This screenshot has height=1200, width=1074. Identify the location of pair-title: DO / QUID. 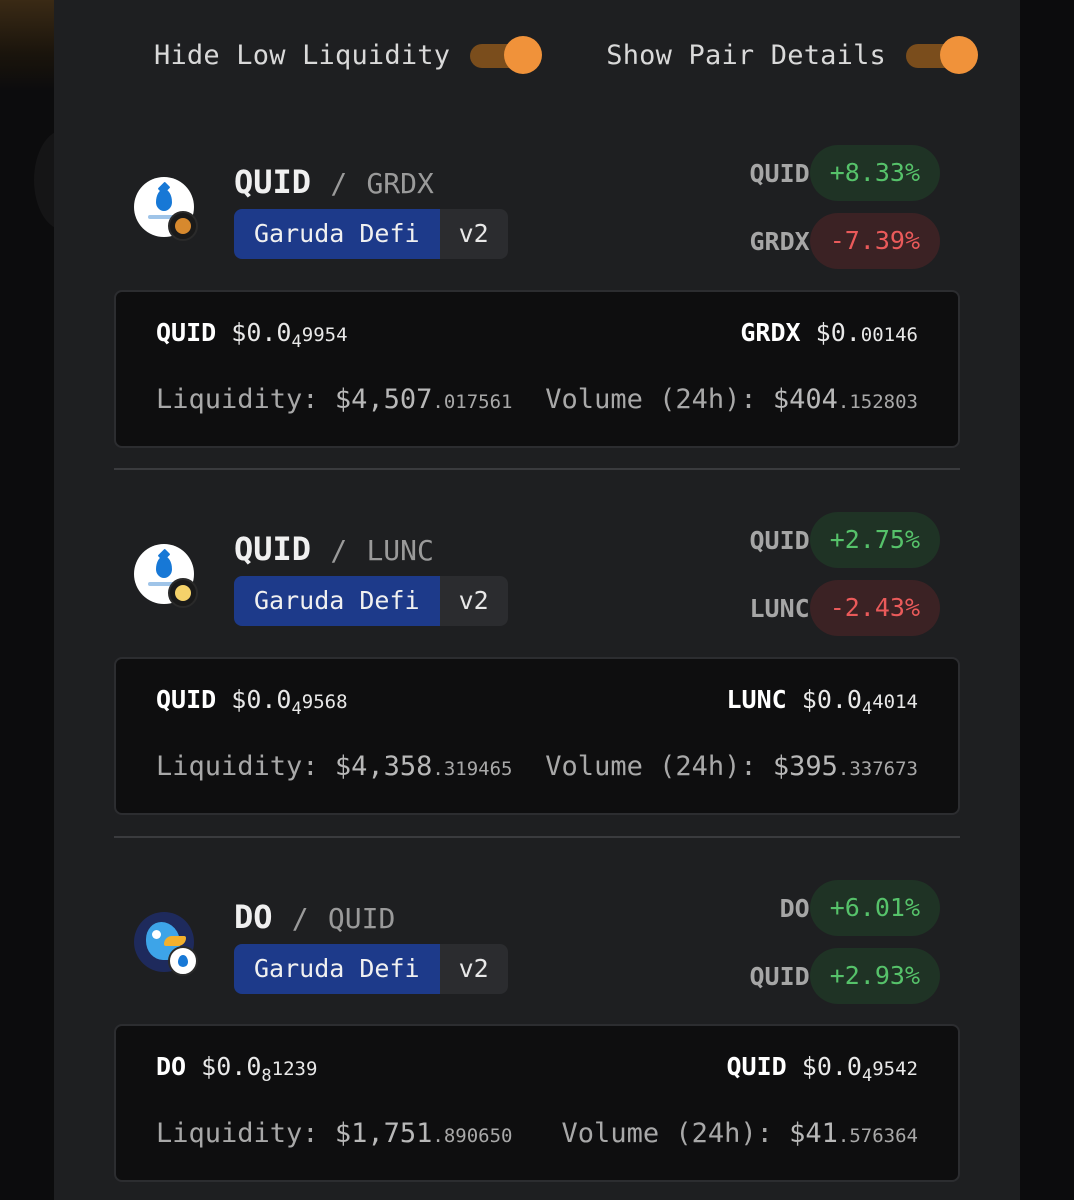
(314, 917).